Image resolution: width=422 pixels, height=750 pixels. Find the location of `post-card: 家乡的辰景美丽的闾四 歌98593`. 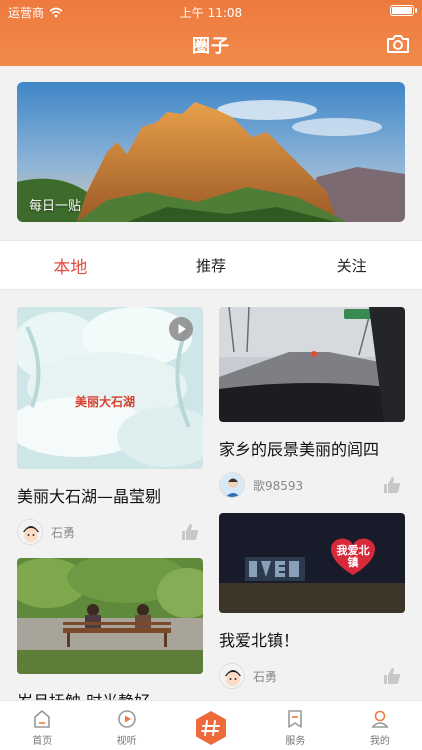

post-card: 家乡的辰景美丽的闾四 歌98593 is located at coordinates (312, 402).